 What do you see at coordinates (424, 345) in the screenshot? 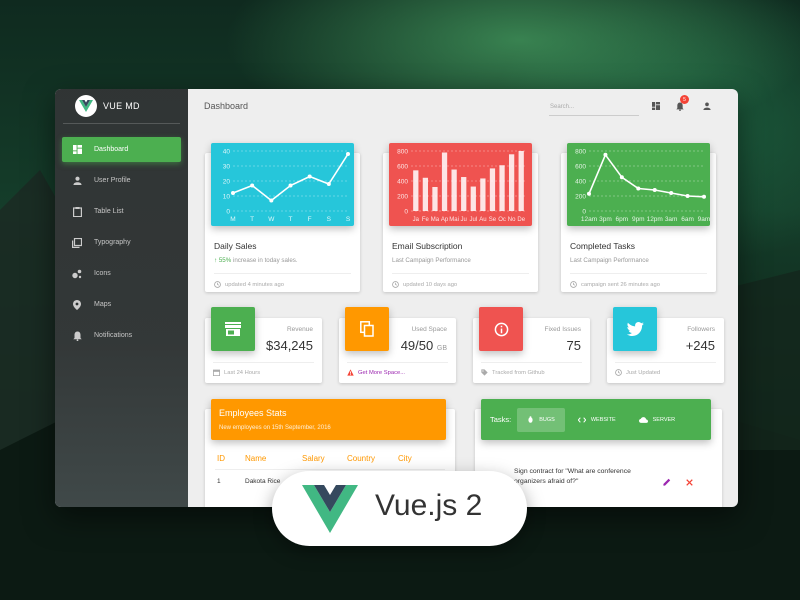
I see `stat-value: 49/50 GB` at bounding box center [424, 345].